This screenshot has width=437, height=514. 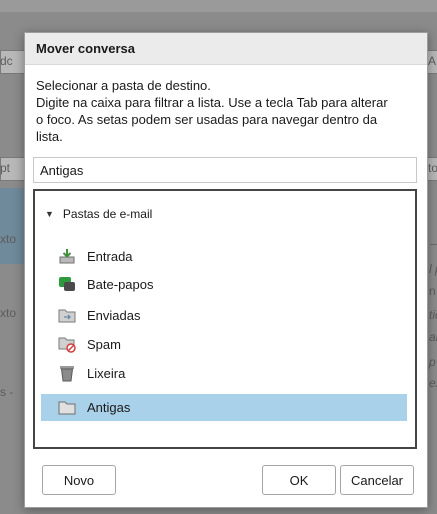 I want to click on trash-icon, so click(x=67, y=373).